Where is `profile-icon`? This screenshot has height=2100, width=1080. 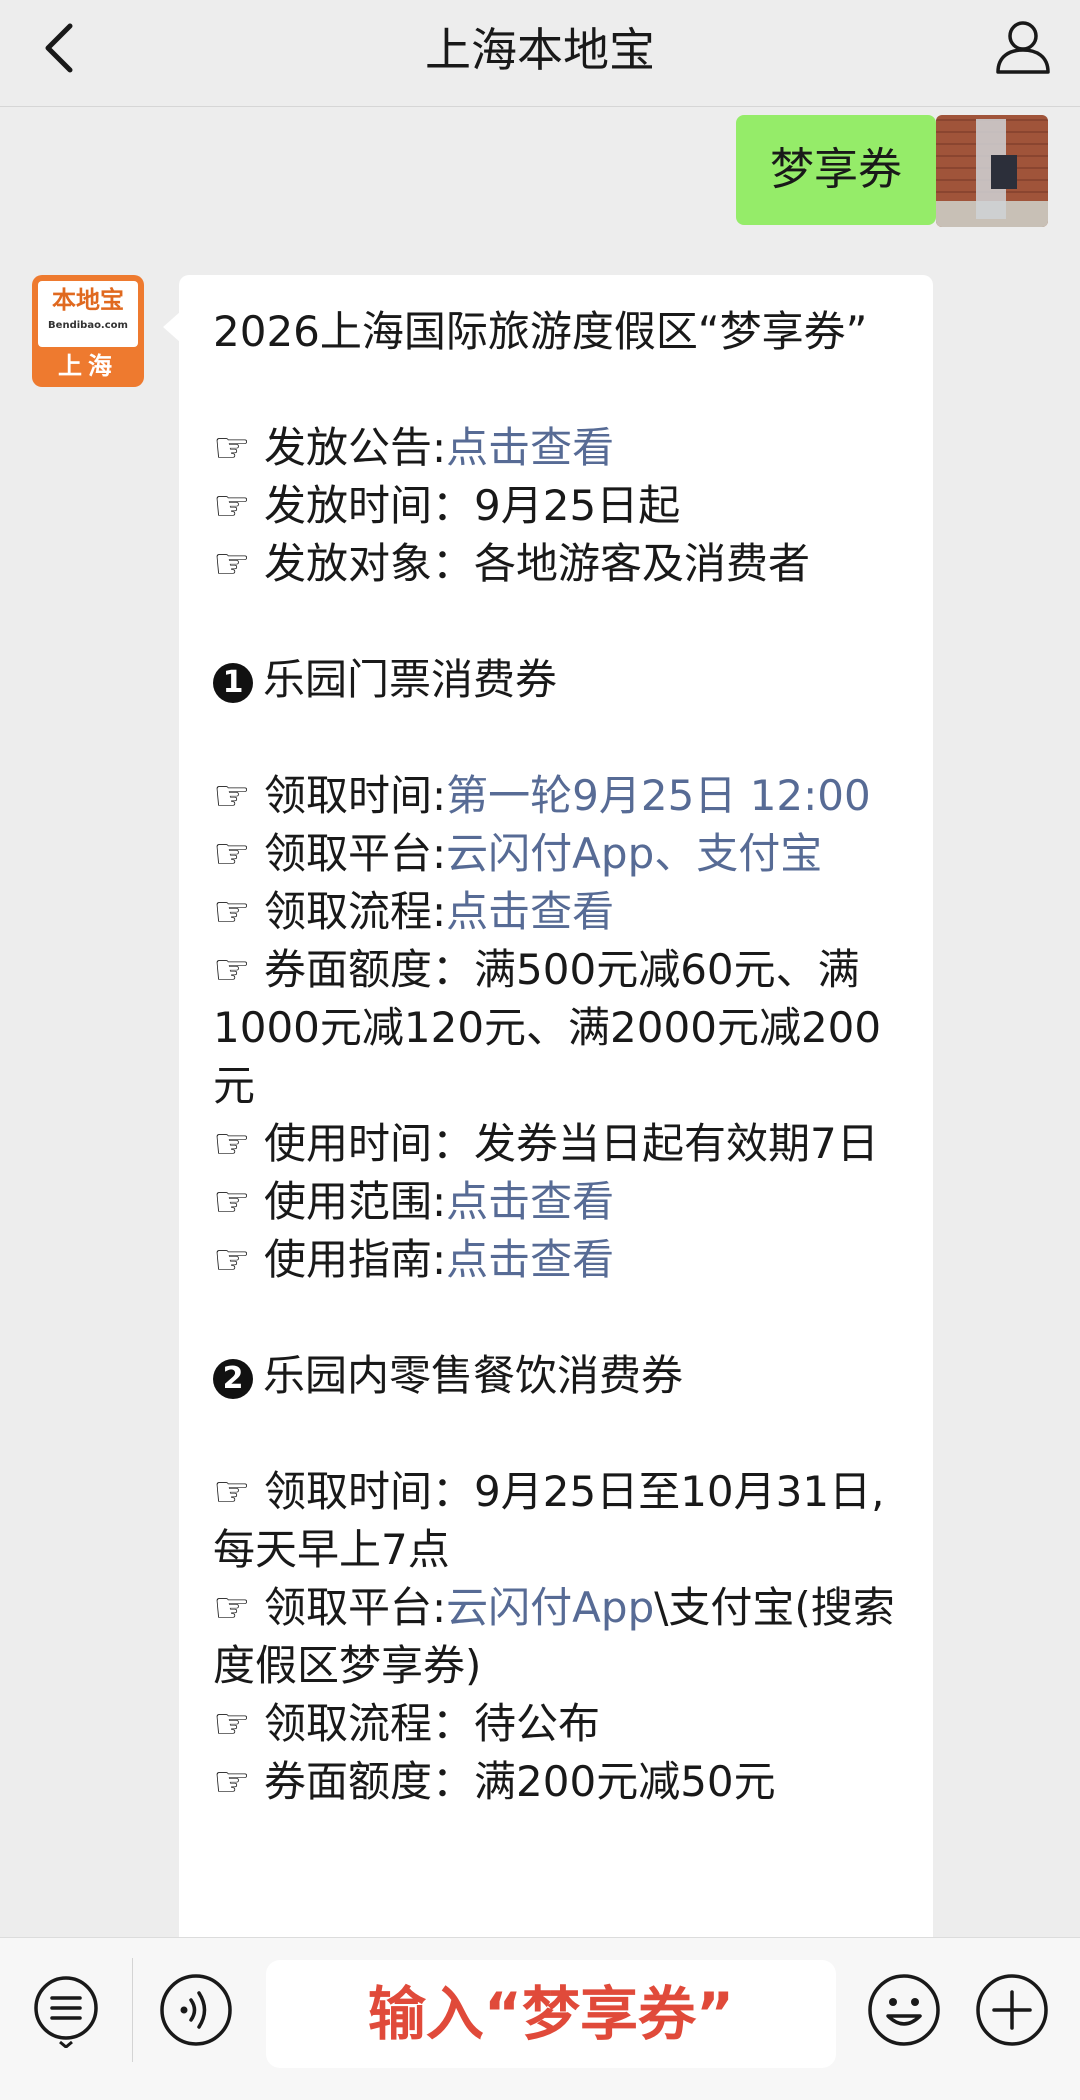 profile-icon is located at coordinates (1023, 47).